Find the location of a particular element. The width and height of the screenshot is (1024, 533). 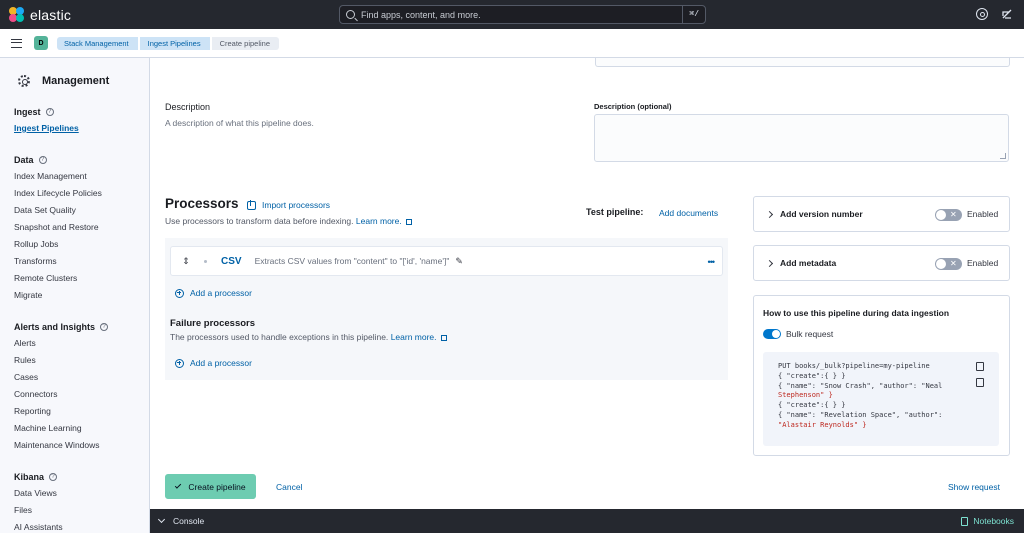

field-bottom-edge is located at coordinates (802, 62).